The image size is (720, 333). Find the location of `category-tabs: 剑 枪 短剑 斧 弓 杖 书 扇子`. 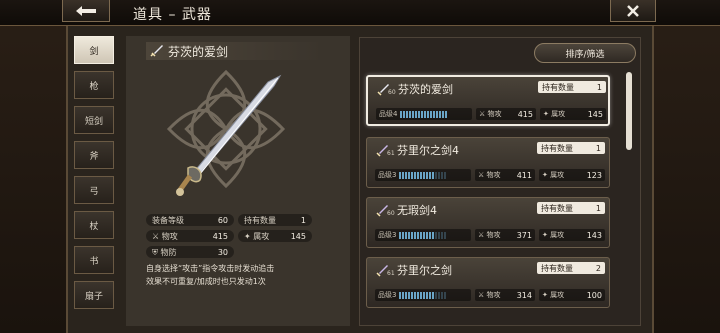

category-tabs: 剑 枪 短剑 斧 弓 杖 书 扇子 is located at coordinates (96, 176).